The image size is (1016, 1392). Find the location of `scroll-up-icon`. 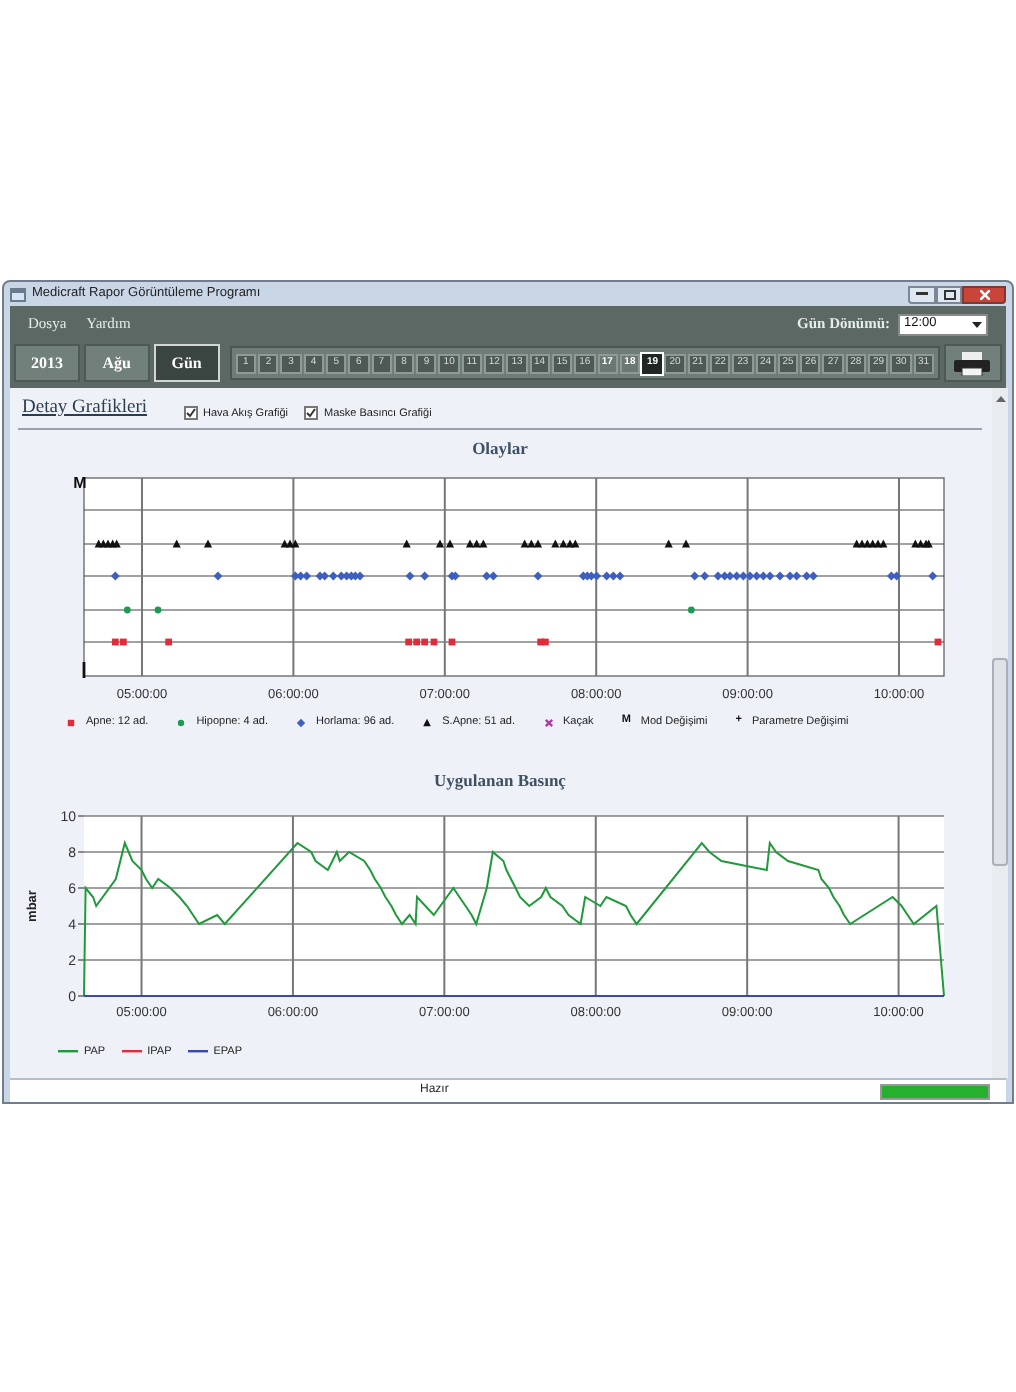

scroll-up-icon is located at coordinates (1000, 399).